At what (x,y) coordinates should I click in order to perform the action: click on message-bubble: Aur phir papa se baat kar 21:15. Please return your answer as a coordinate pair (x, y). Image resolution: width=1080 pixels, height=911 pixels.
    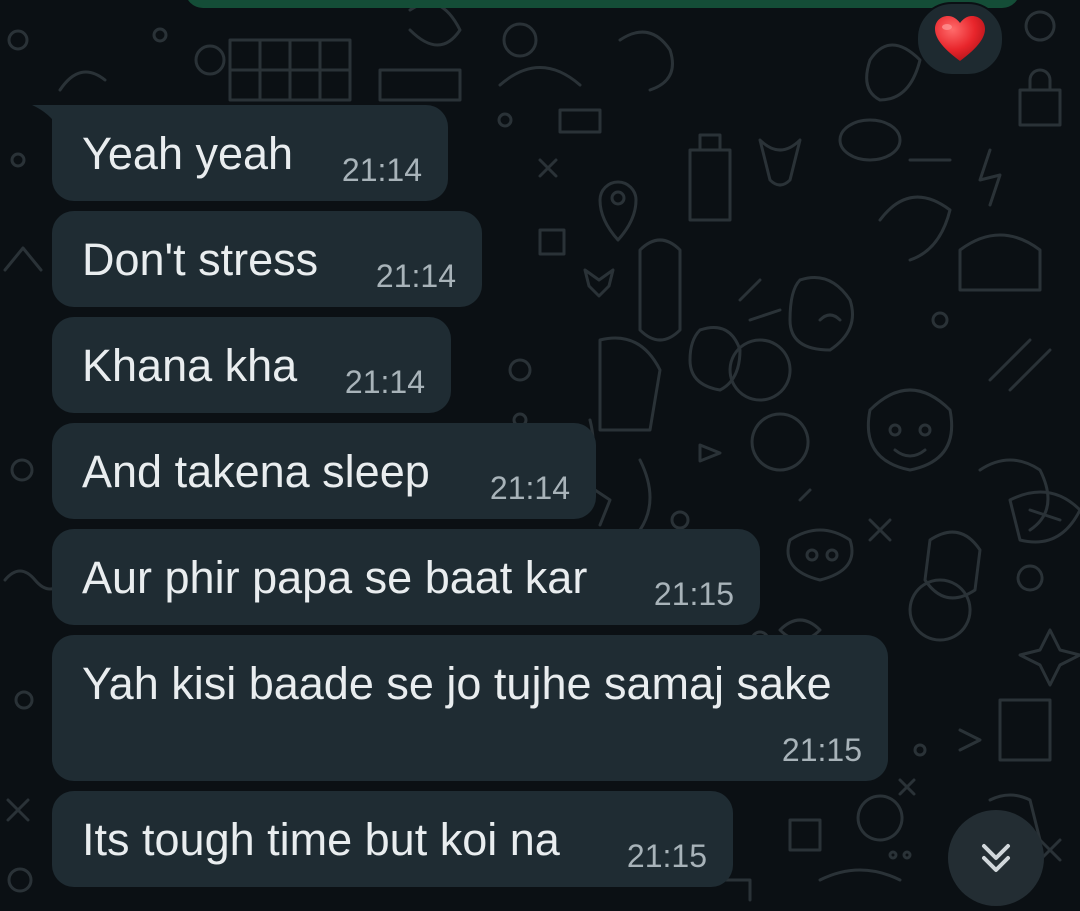
    Looking at the image, I should click on (406, 577).